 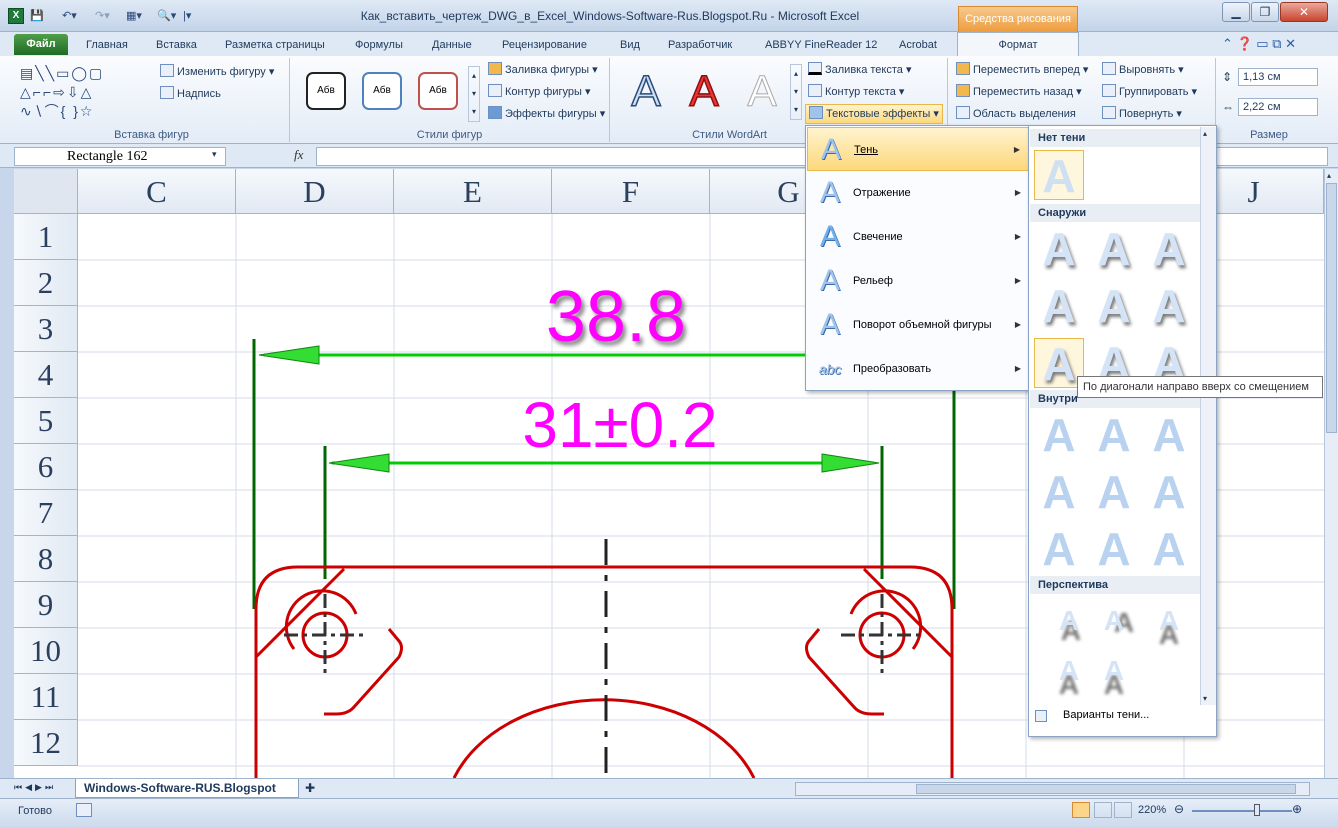 What do you see at coordinates (85, 93) in the screenshot?
I see `shapes-gallery: ▤╲╲▭◯▢ △⌐⌐⇨⇩△ ∿∖⌒{ }☆` at bounding box center [85, 93].